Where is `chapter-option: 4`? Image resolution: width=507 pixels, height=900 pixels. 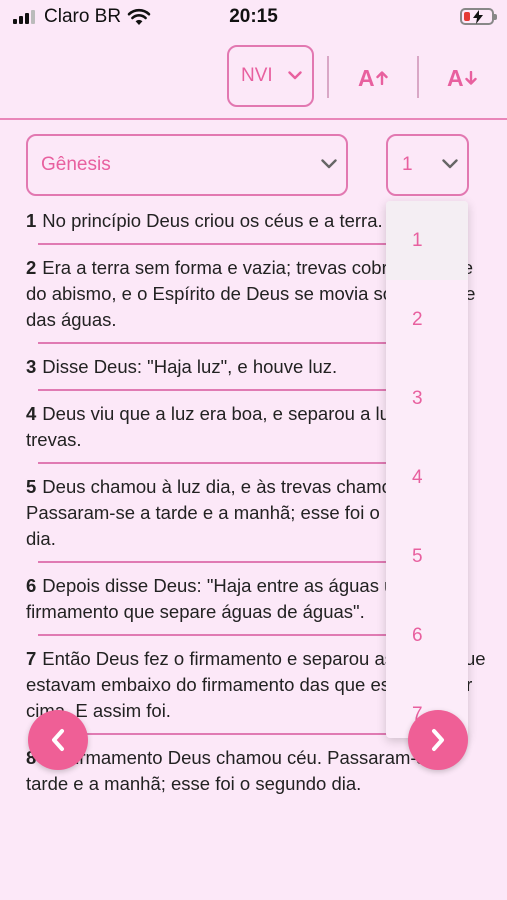 chapter-option: 4 is located at coordinates (427, 477).